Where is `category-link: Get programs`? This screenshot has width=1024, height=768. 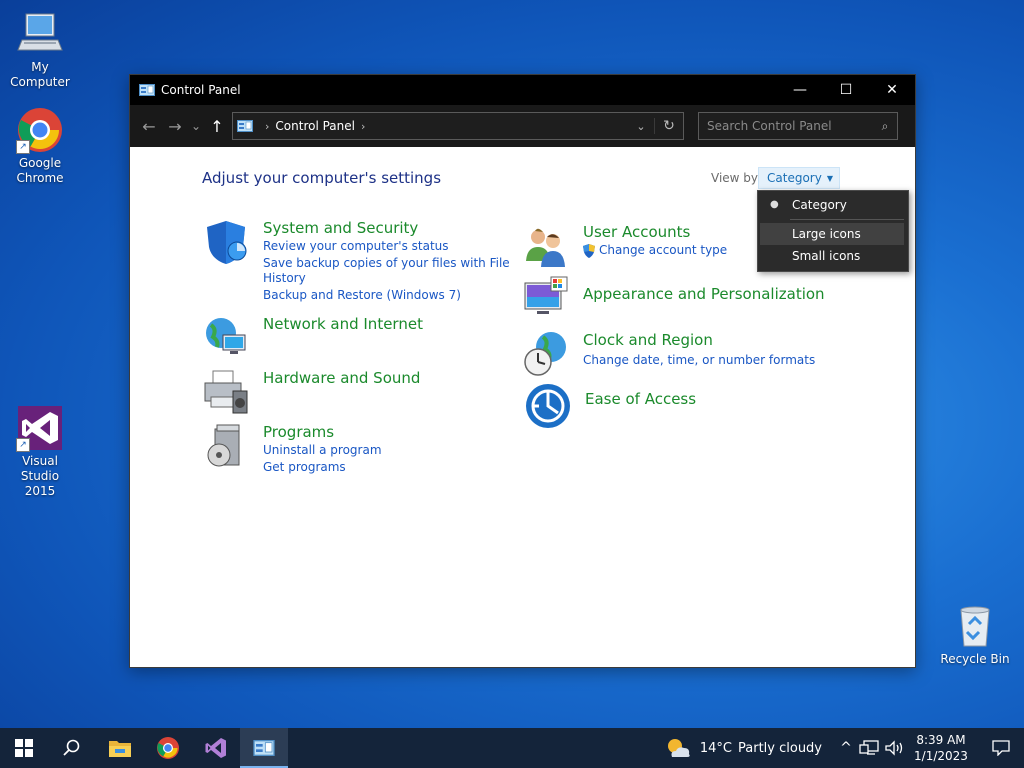 category-link: Get programs is located at coordinates (304, 467).